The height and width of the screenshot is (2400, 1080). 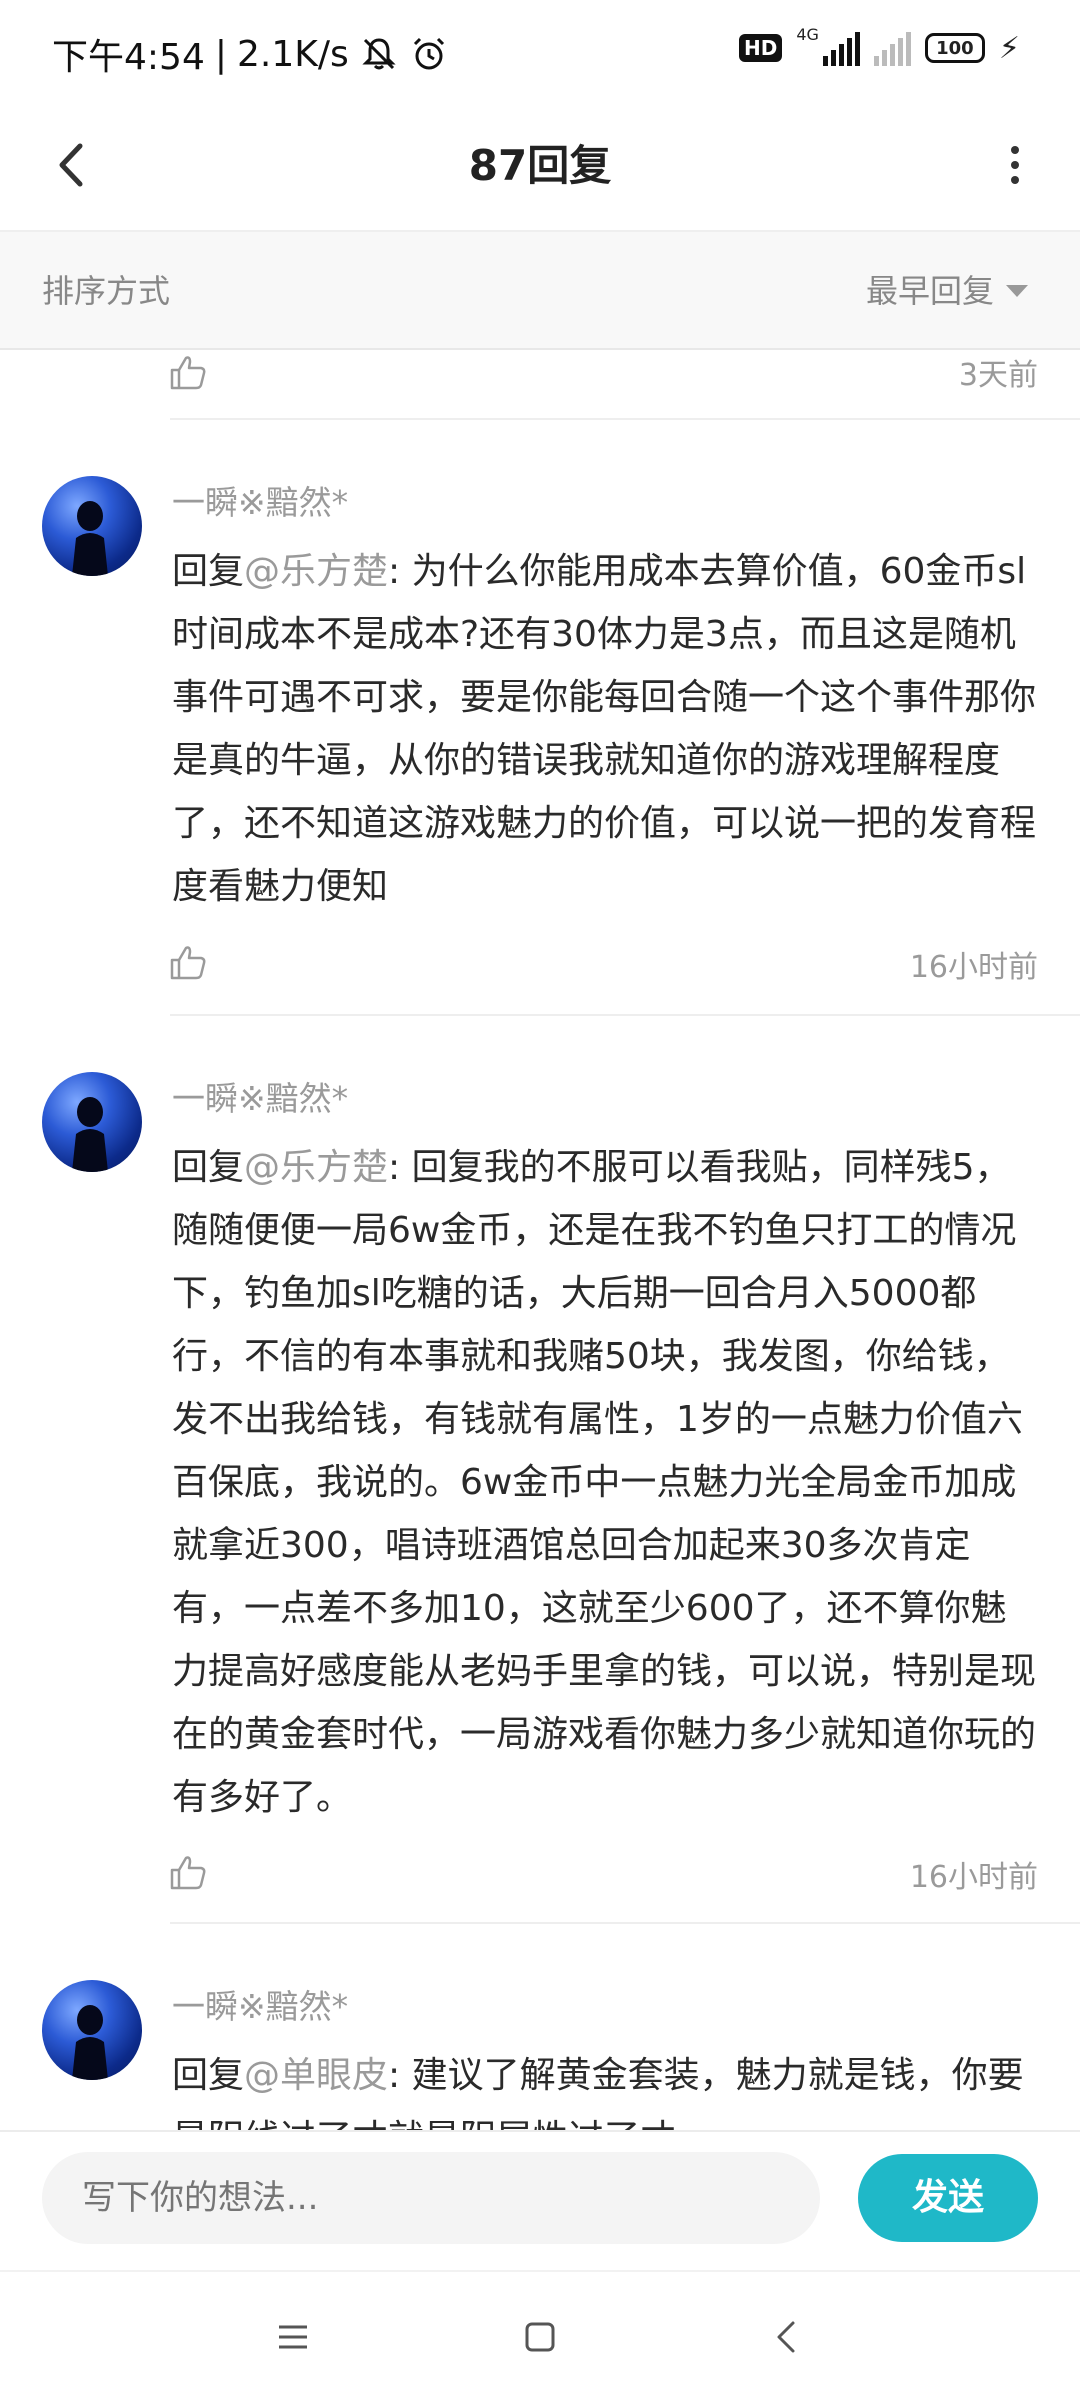 What do you see at coordinates (128, 57) in the screenshot?
I see `status-time: 下午4:54` at bounding box center [128, 57].